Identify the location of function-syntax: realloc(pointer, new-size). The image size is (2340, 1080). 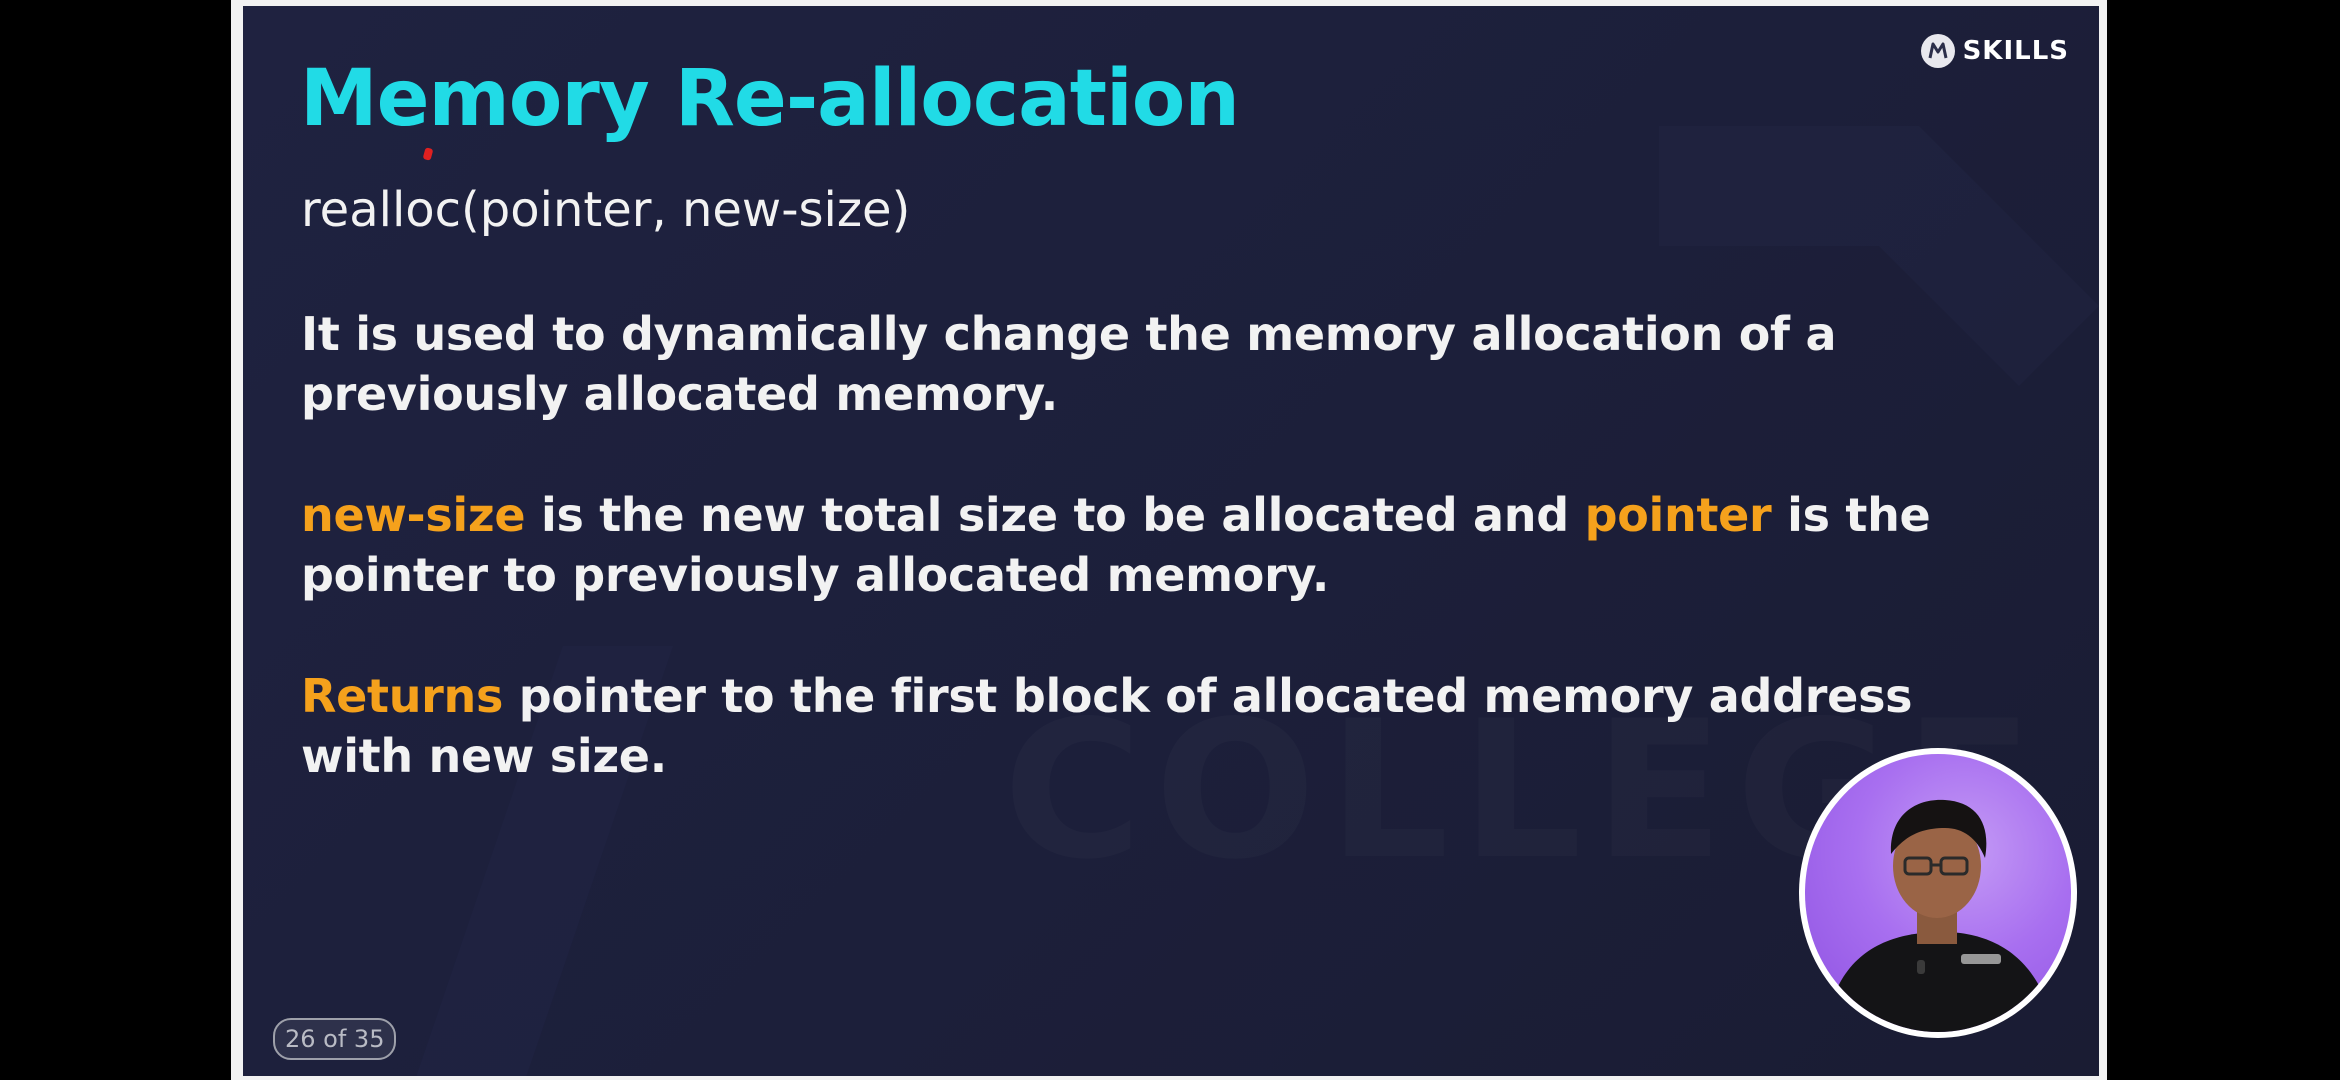
(606, 210).